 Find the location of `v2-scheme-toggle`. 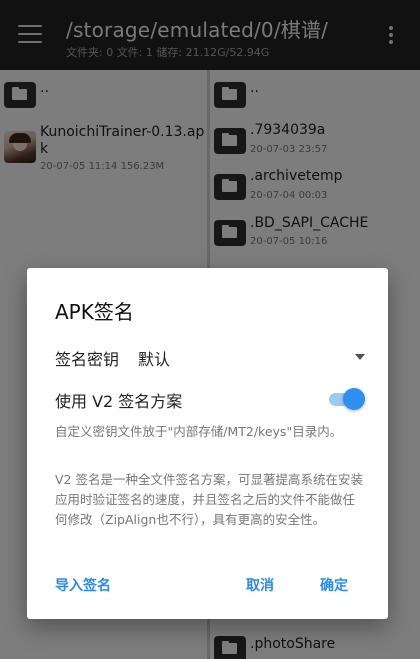

v2-scheme-toggle is located at coordinates (346, 399).